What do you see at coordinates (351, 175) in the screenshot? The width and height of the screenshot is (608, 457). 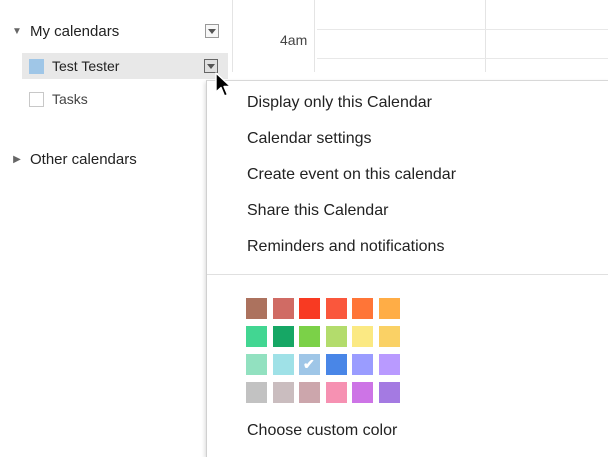 I see `menu-item-create-event: Create event on this calendar` at bounding box center [351, 175].